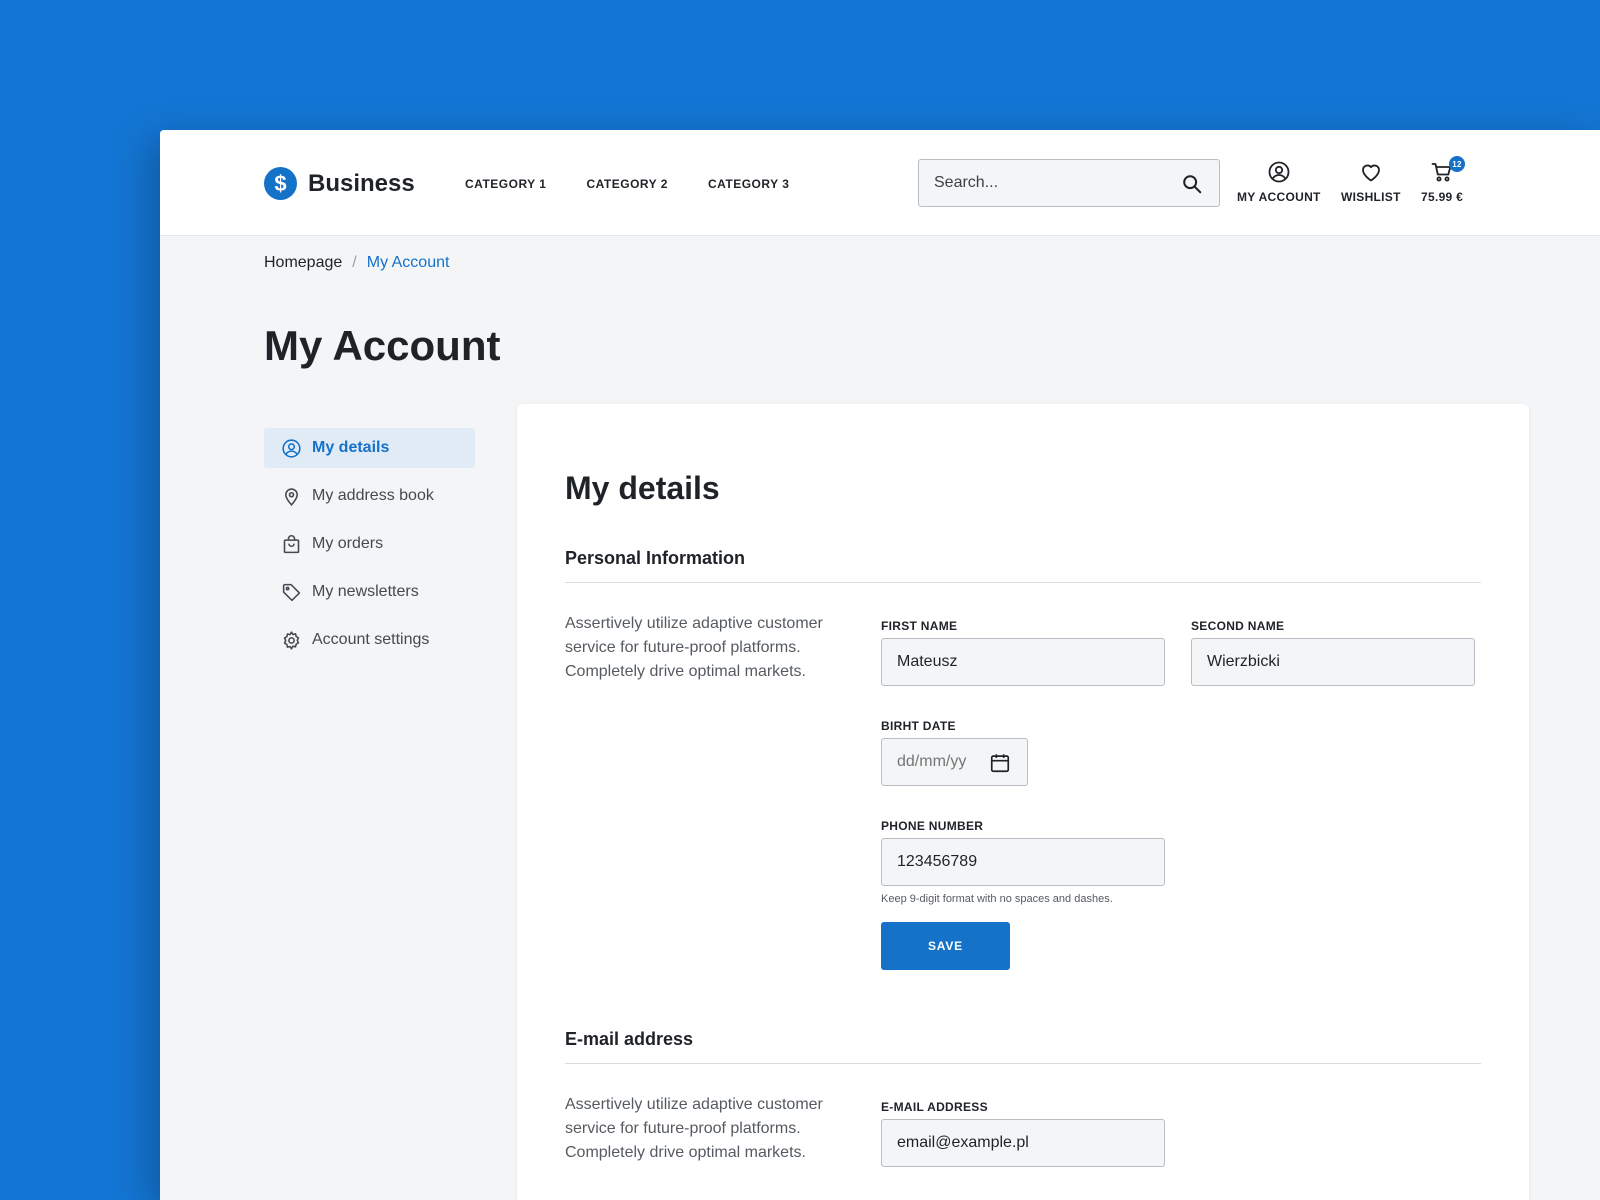 This screenshot has height=1200, width=1600. I want to click on save-button: SAVE, so click(945, 946).